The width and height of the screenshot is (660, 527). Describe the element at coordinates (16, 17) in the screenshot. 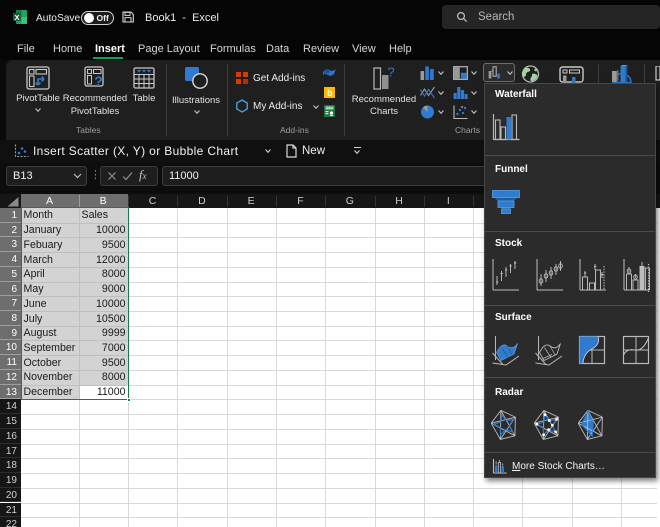

I see `svg-text: X` at that location.